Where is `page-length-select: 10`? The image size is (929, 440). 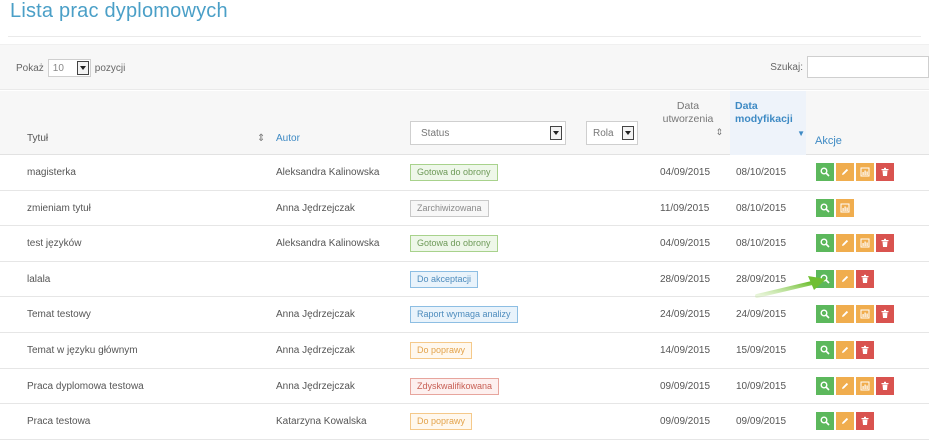
page-length-select: 10 is located at coordinates (69, 68).